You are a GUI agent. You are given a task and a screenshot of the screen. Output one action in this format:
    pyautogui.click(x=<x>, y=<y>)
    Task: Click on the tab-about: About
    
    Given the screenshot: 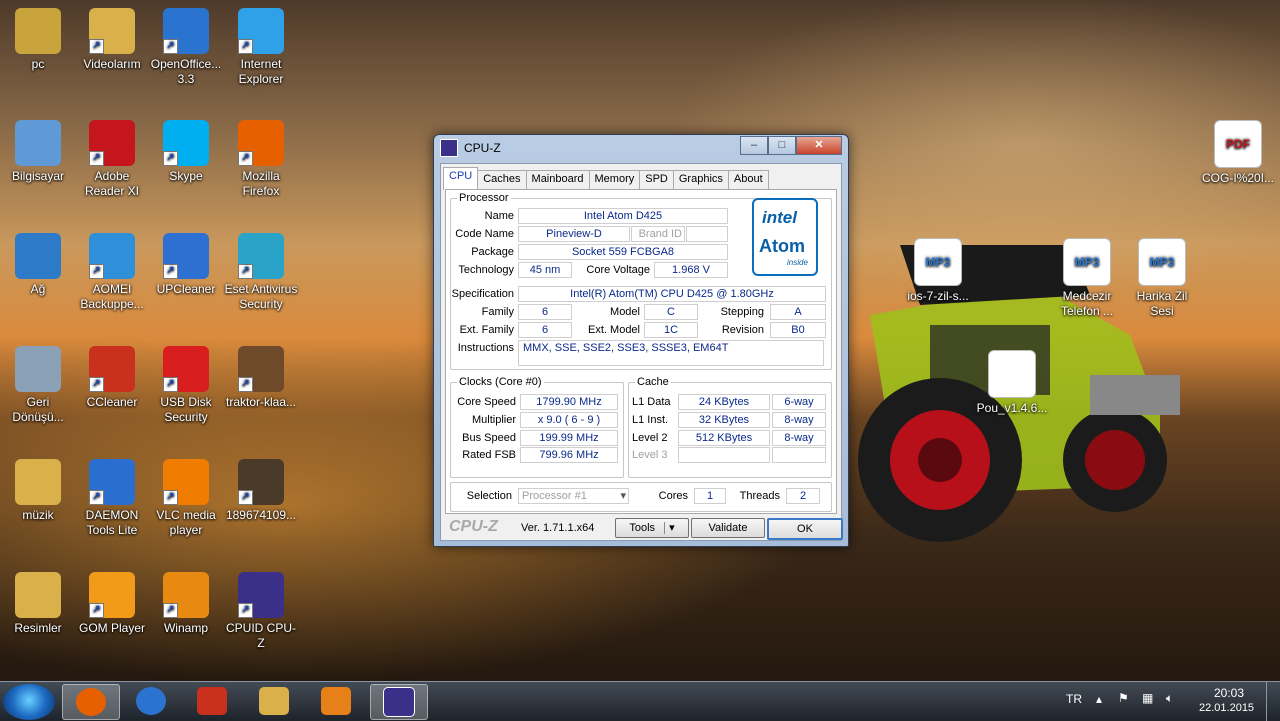 What is the action you would take?
    pyautogui.click(x=748, y=180)
    